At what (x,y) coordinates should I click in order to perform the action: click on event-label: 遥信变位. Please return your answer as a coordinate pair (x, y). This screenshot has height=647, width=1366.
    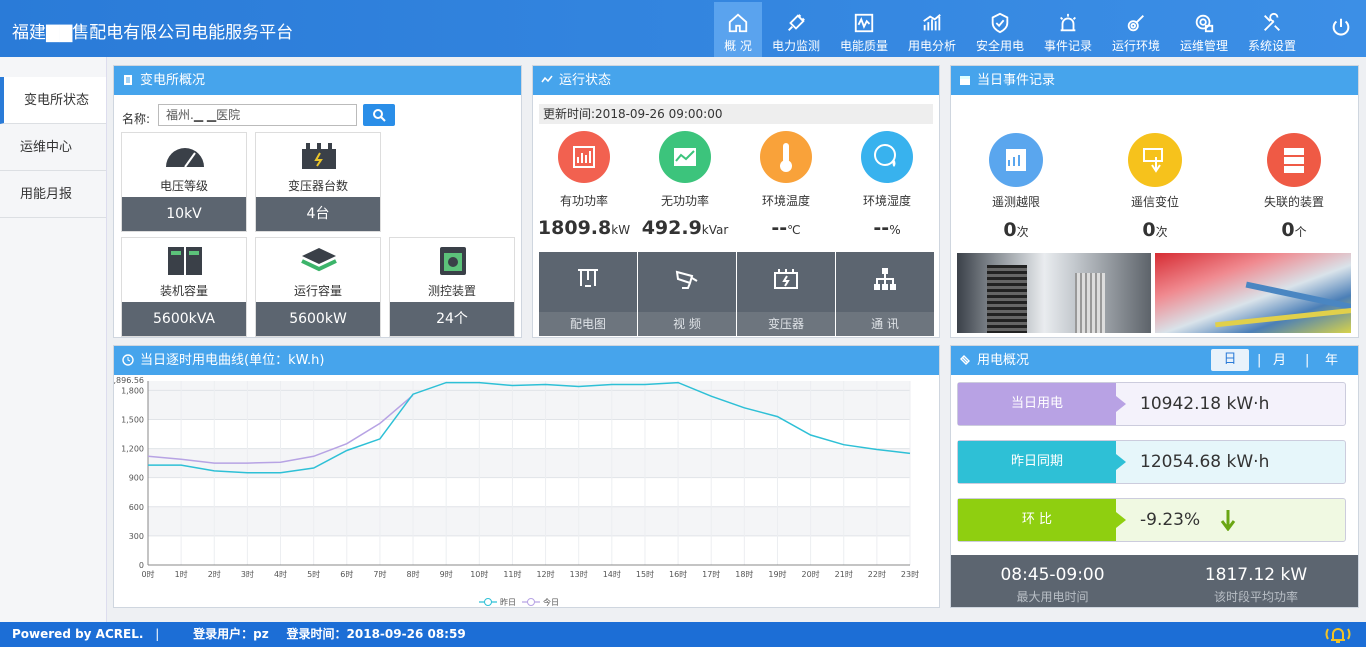
    Looking at the image, I should click on (1154, 202).